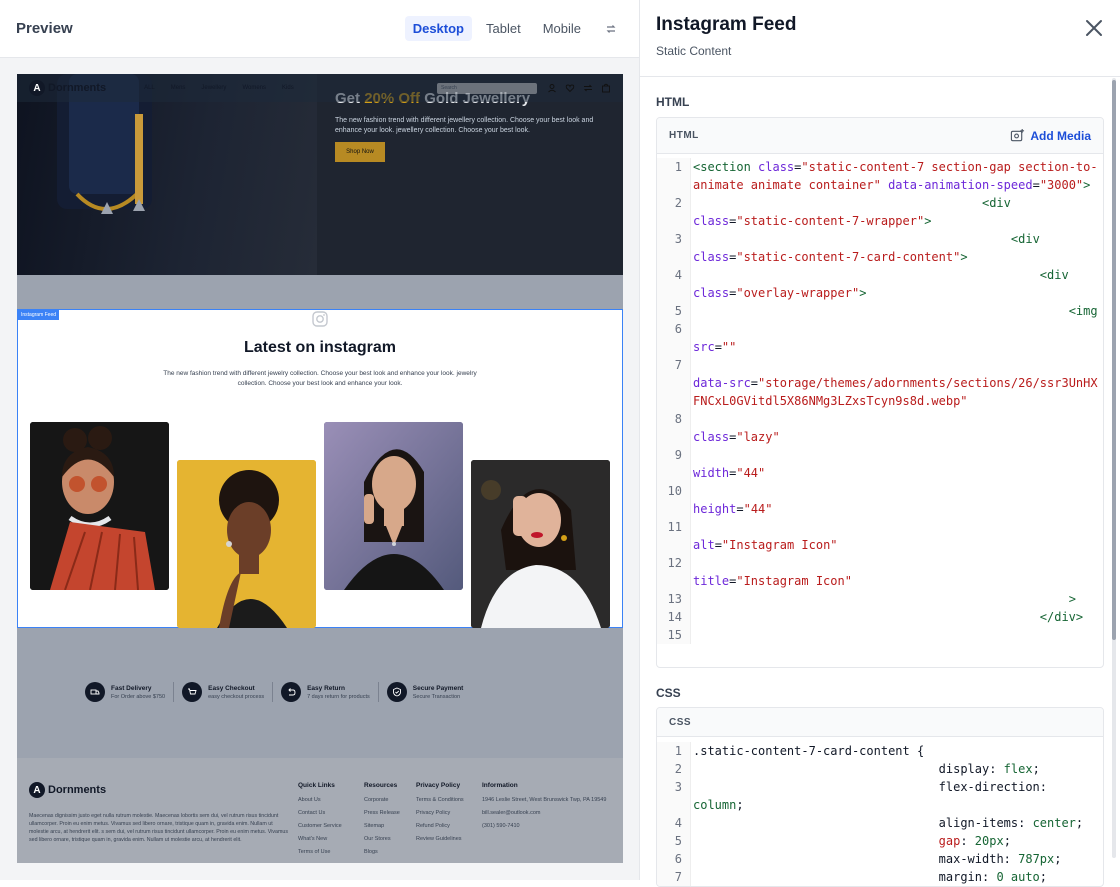 The image size is (1120, 887). Describe the element at coordinates (588, 88) in the screenshot. I see `compare-icon` at that location.